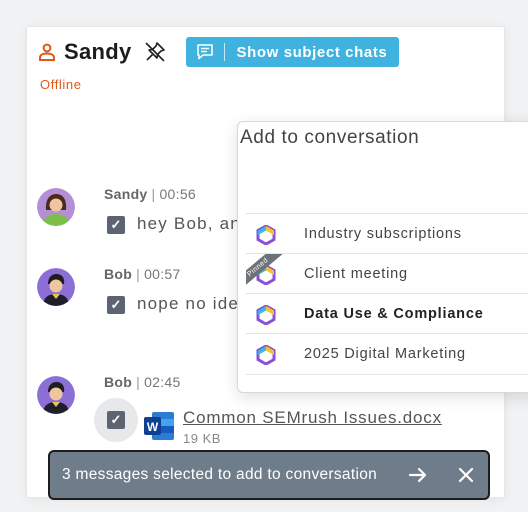  What do you see at coordinates (466, 475) in the screenshot?
I see `close-icon` at bounding box center [466, 475].